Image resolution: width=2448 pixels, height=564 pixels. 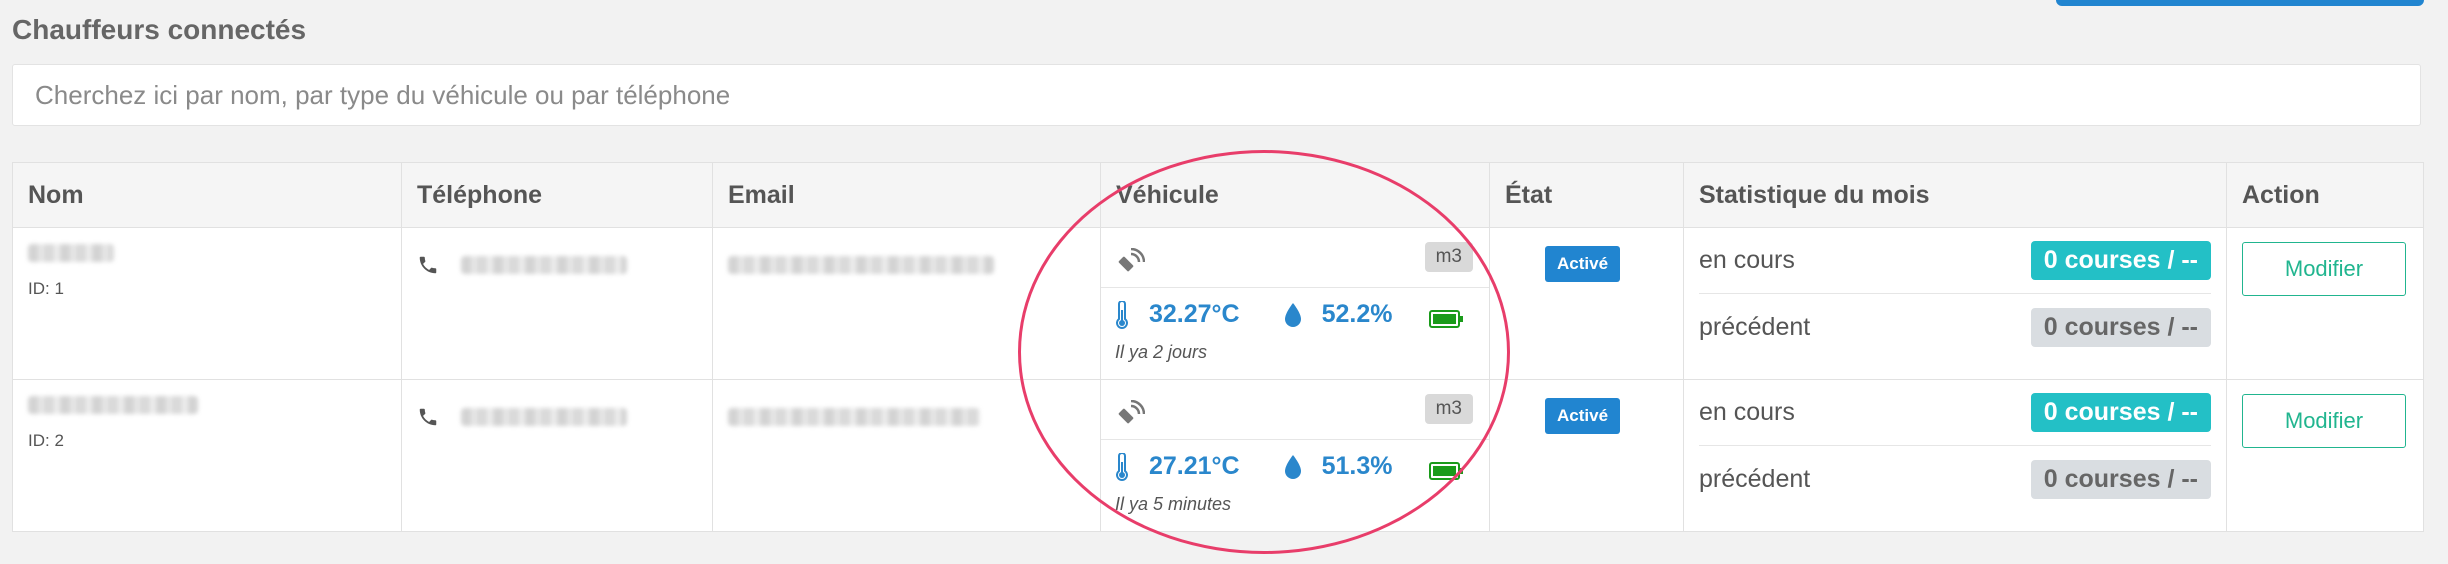 I want to click on header-vehicule: Véhicule, so click(x=1295, y=195).